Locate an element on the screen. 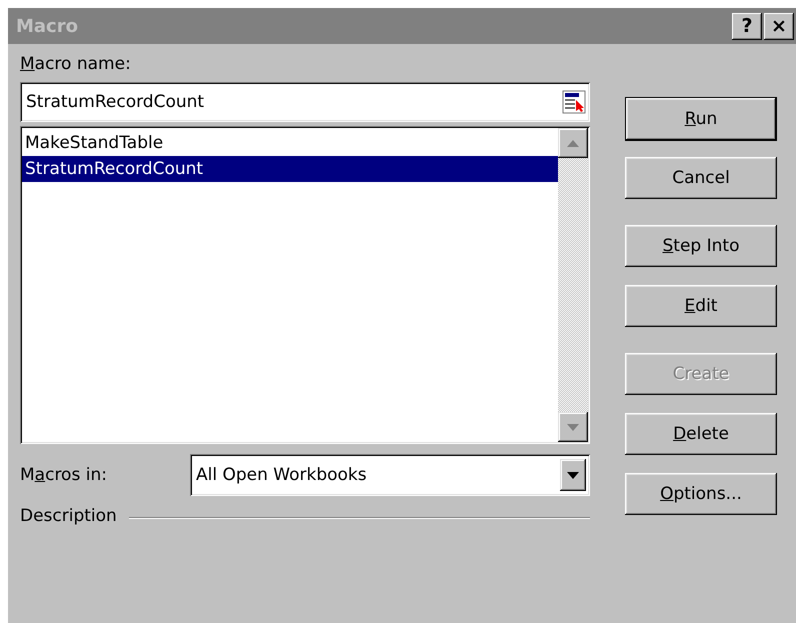 The height and width of the screenshot is (623, 796). dialog-button: Delete is located at coordinates (701, 434).